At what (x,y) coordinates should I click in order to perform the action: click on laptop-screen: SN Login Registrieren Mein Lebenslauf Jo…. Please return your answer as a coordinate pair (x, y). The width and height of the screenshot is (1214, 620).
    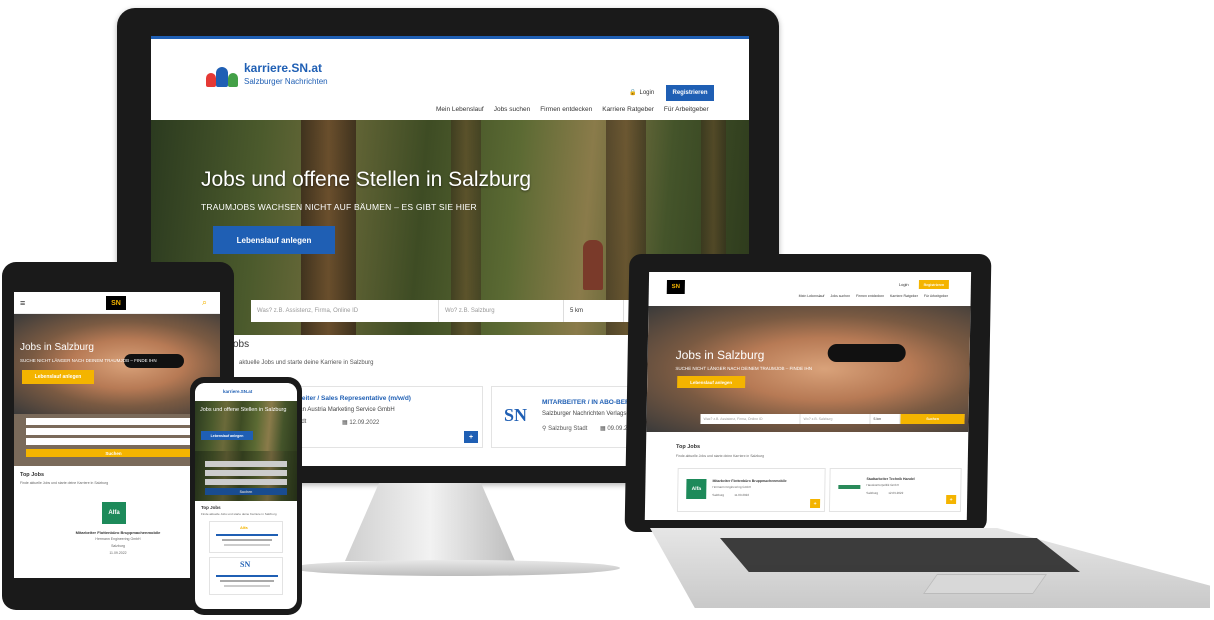
    Looking at the image, I should click on (808, 396).